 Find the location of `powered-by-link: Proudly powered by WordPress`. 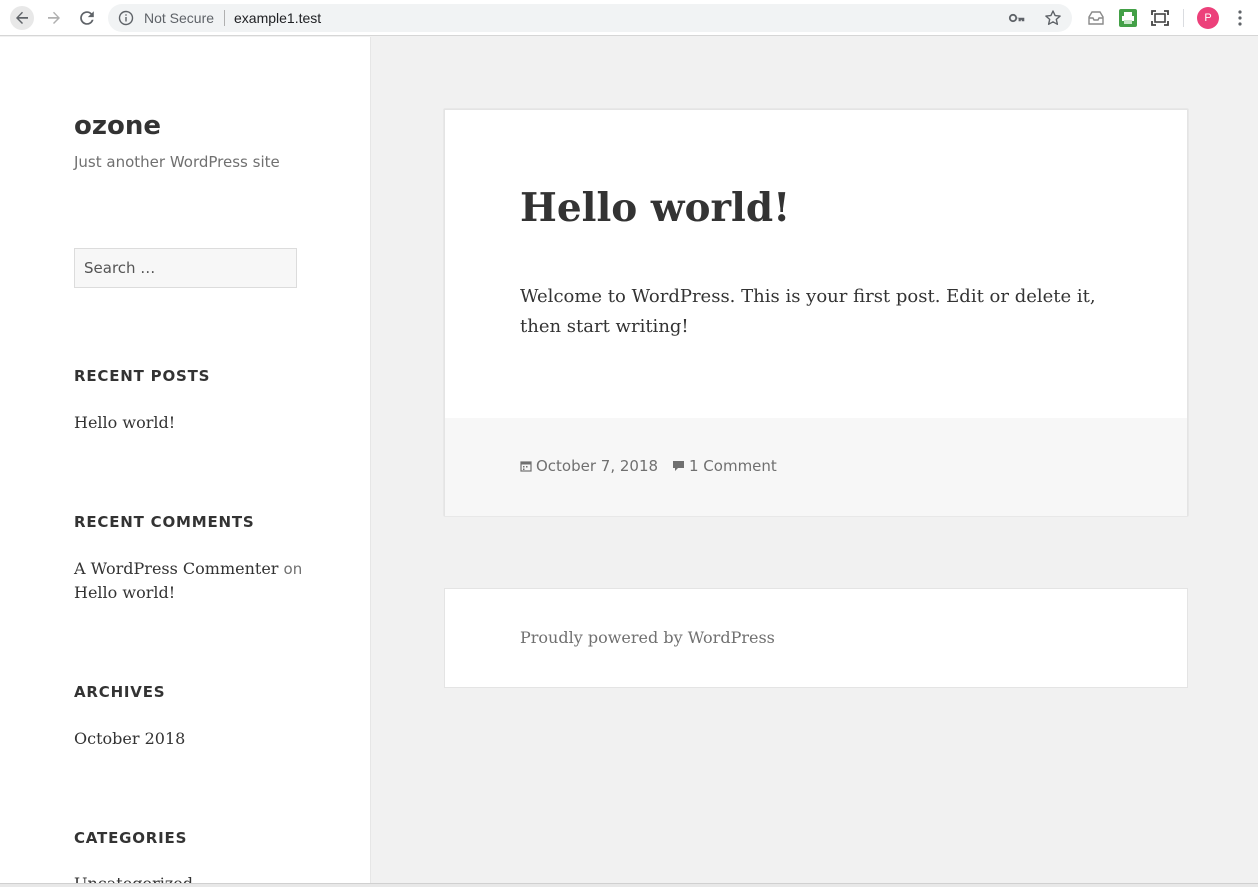

powered-by-link: Proudly powered by WordPress is located at coordinates (647, 638).